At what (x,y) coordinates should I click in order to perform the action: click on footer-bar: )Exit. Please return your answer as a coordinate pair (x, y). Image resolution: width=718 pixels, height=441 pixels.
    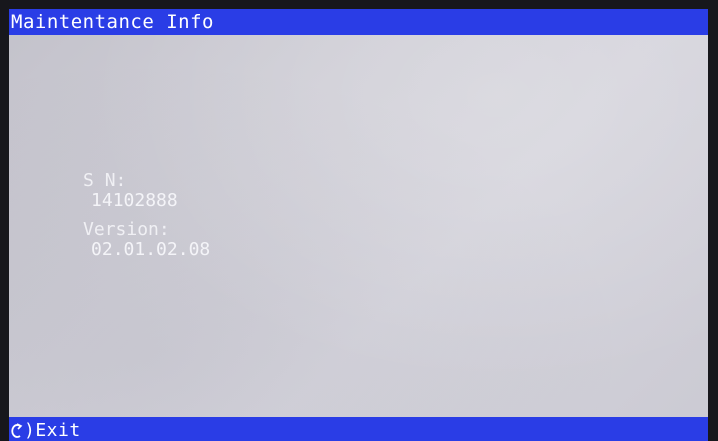
    Looking at the image, I should click on (358, 429).